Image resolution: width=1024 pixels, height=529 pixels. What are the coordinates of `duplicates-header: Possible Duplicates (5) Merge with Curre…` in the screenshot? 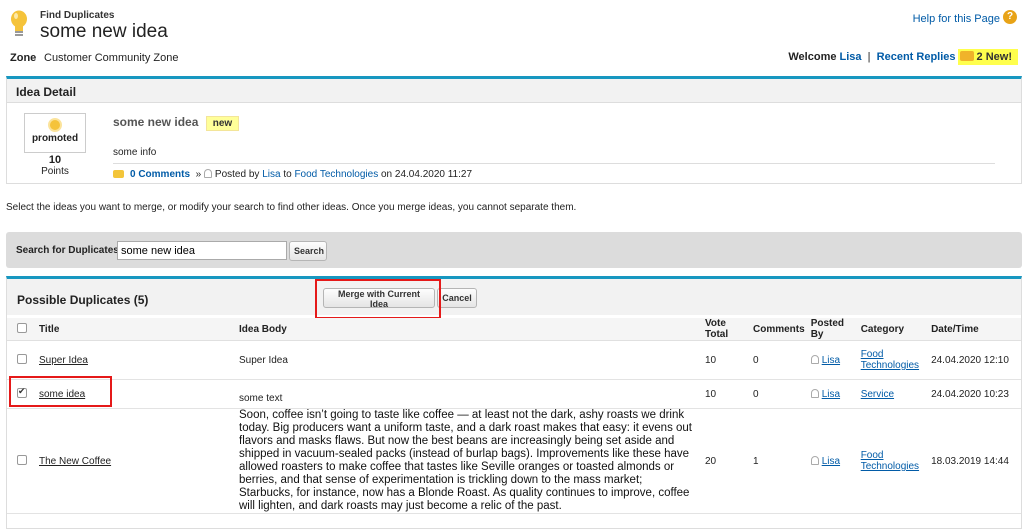 It's located at (514, 299).